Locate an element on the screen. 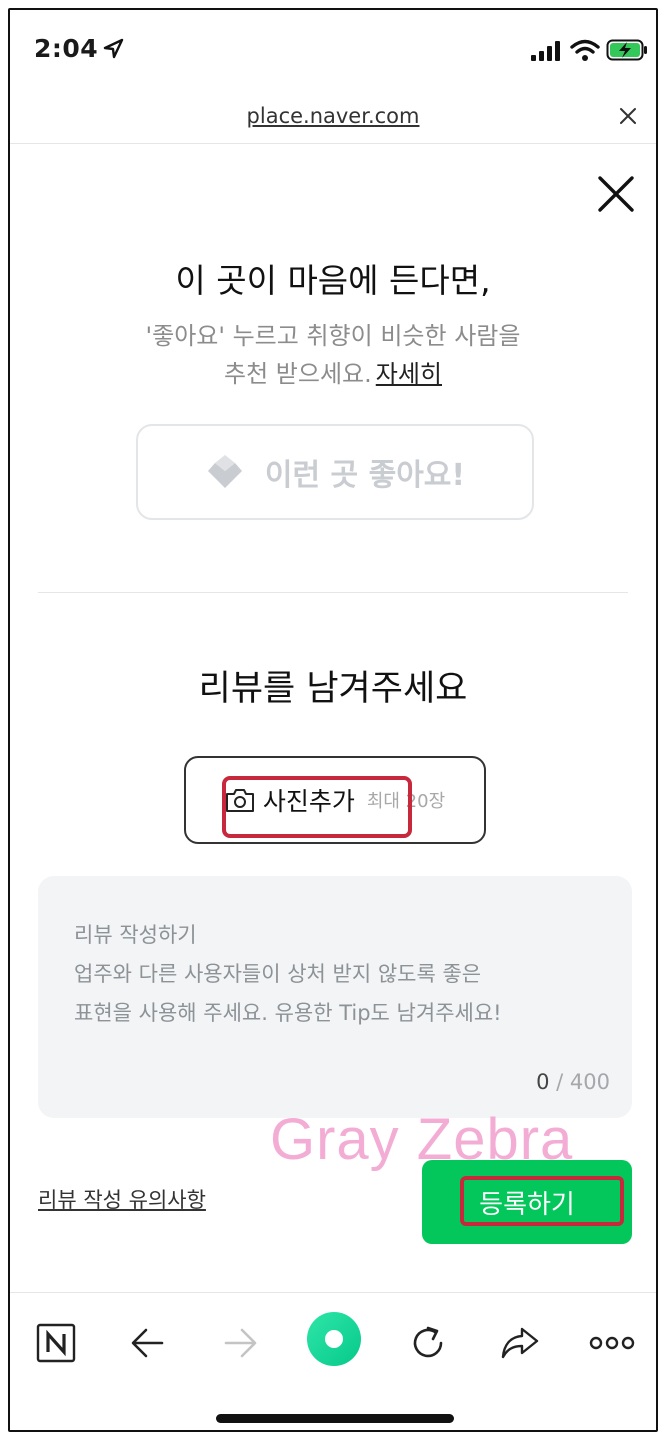 Image resolution: width=666 pixels, height=1440 pixels. wifi-icon is located at coordinates (585, 50).